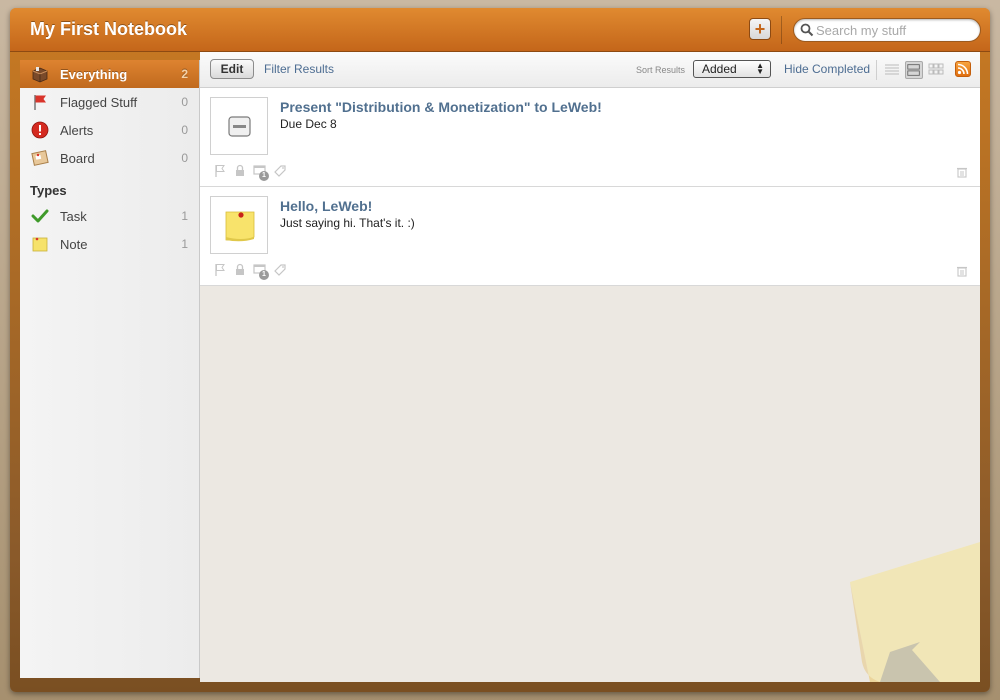  I want to click on box-icon, so click(40, 75).